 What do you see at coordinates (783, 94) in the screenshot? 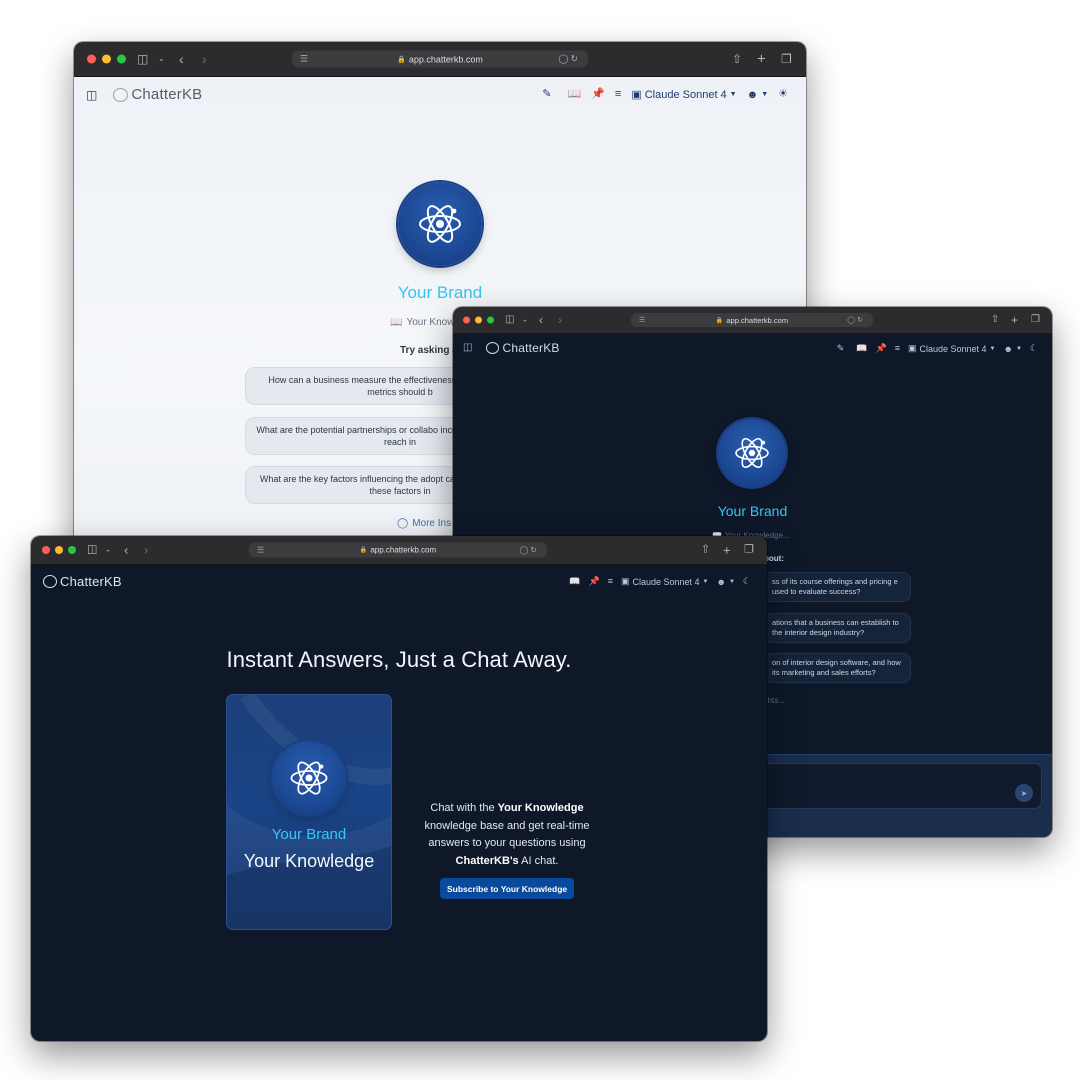
I see `sun-icon: ☀` at bounding box center [783, 94].